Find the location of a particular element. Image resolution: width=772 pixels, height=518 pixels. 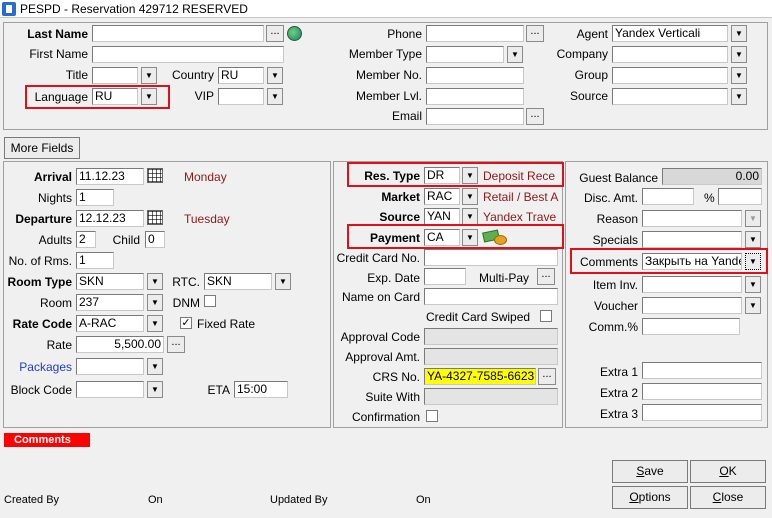

agent-dropdown-button is located at coordinates (739, 33).